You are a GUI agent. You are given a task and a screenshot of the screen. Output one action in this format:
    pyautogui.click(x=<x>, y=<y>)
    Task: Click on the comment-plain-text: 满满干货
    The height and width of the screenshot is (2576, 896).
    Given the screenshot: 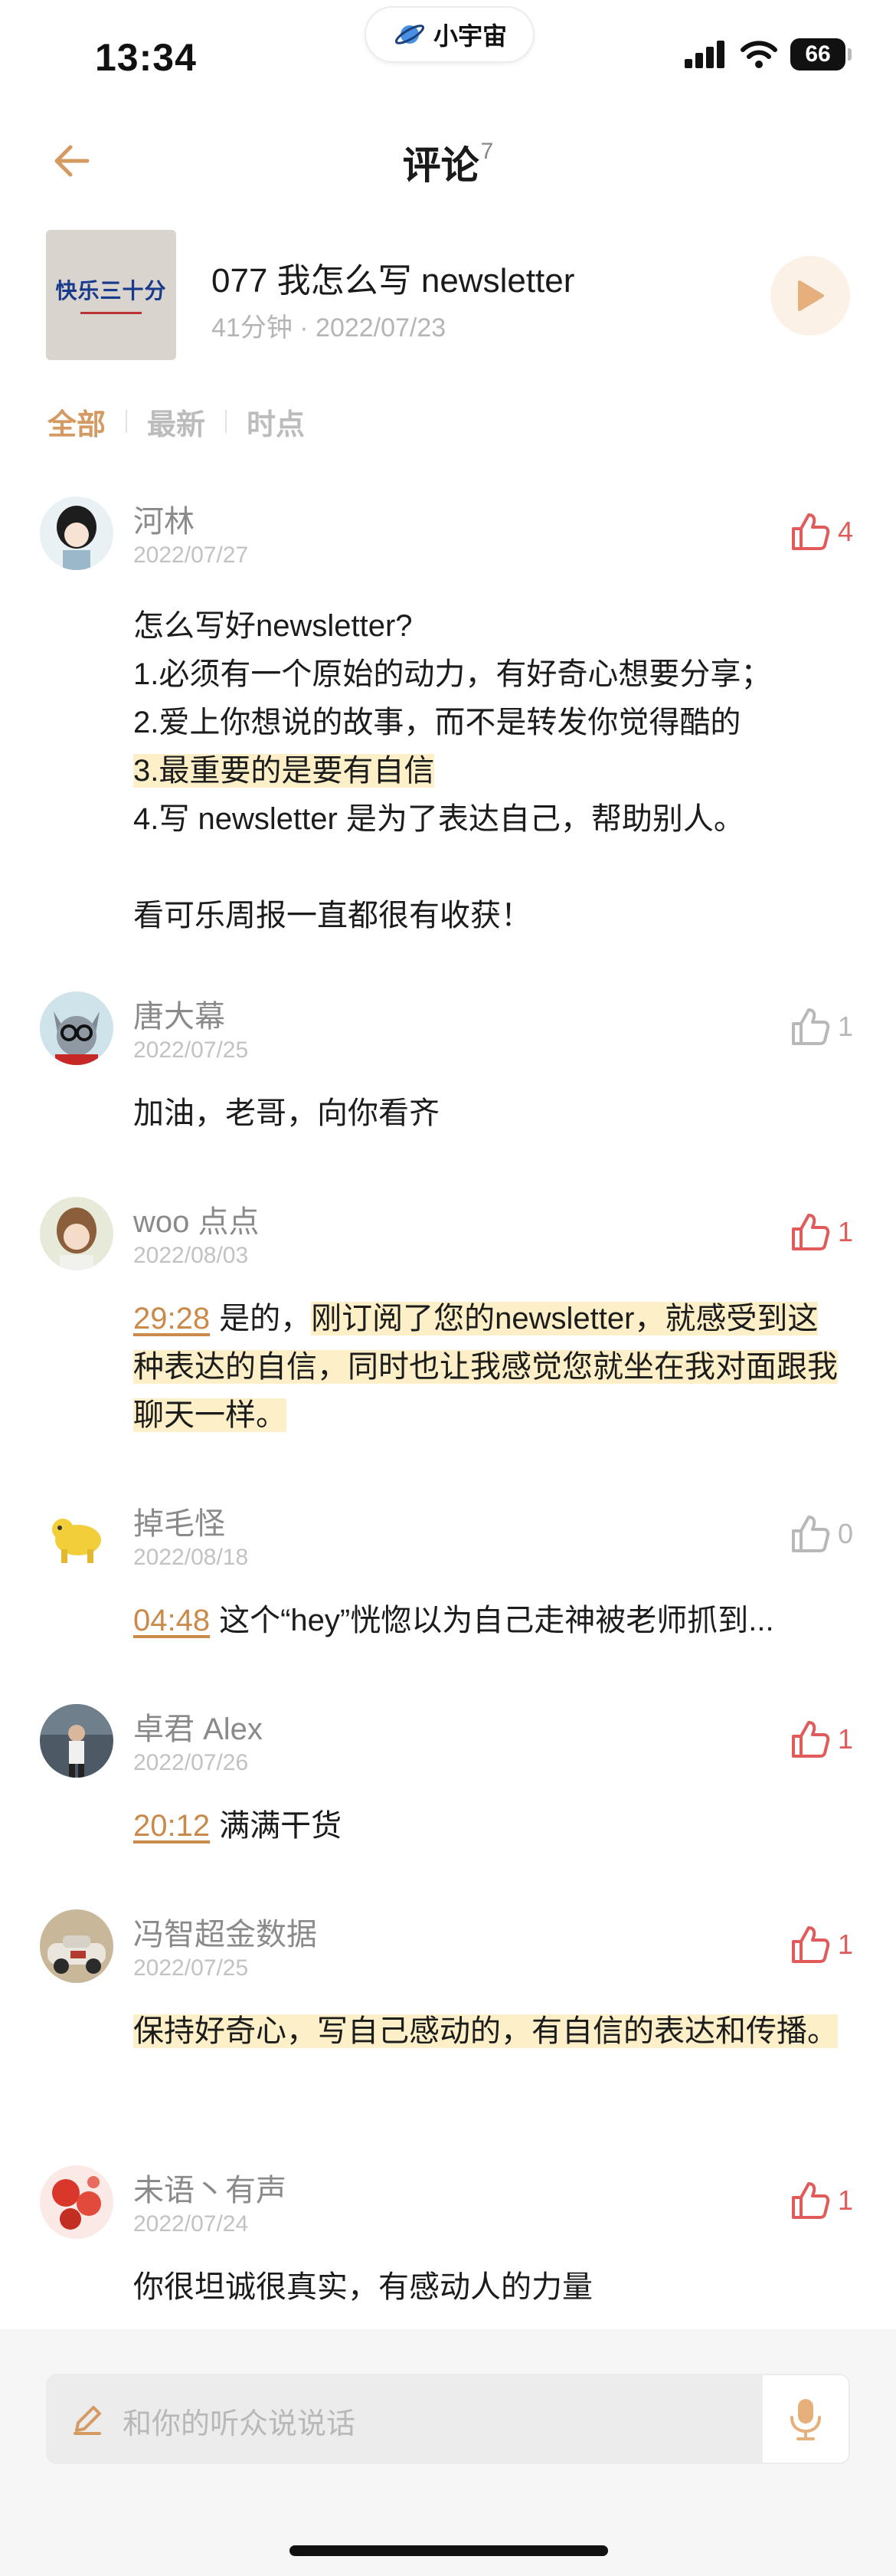 What is the action you would take?
    pyautogui.click(x=280, y=1826)
    